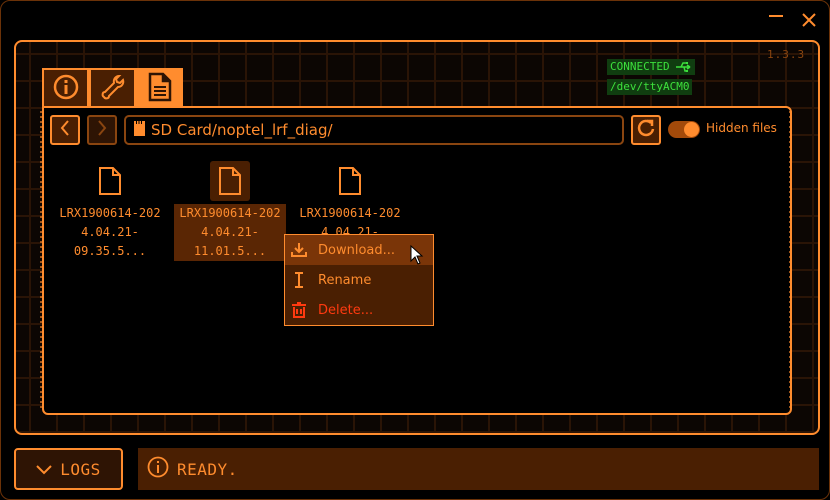 The image size is (830, 500). Describe the element at coordinates (242, 130) in the screenshot. I see `path-text: SD Card/noptel_lrf_diag/` at that location.